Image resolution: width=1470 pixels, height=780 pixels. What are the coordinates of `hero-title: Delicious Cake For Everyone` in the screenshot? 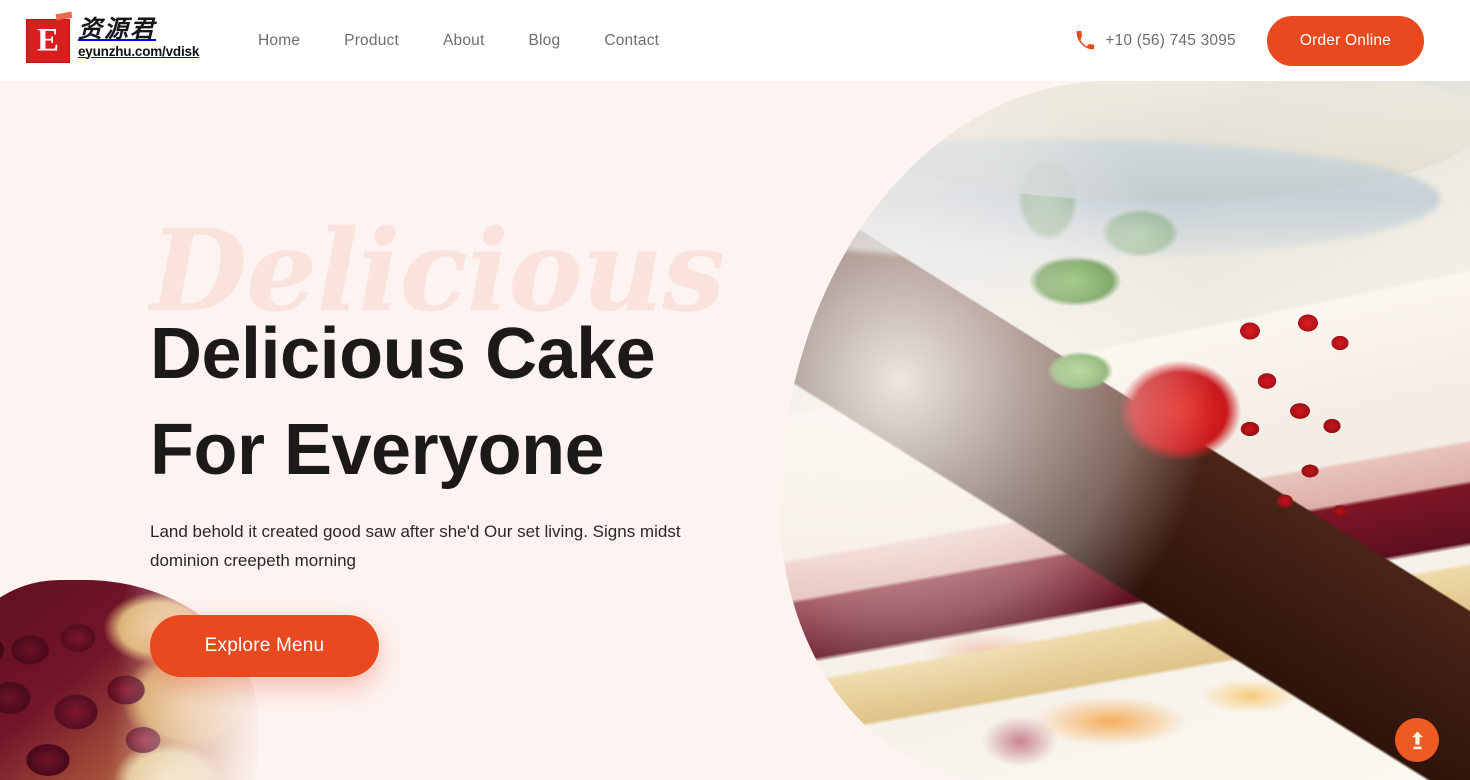 It's located at (403, 402).